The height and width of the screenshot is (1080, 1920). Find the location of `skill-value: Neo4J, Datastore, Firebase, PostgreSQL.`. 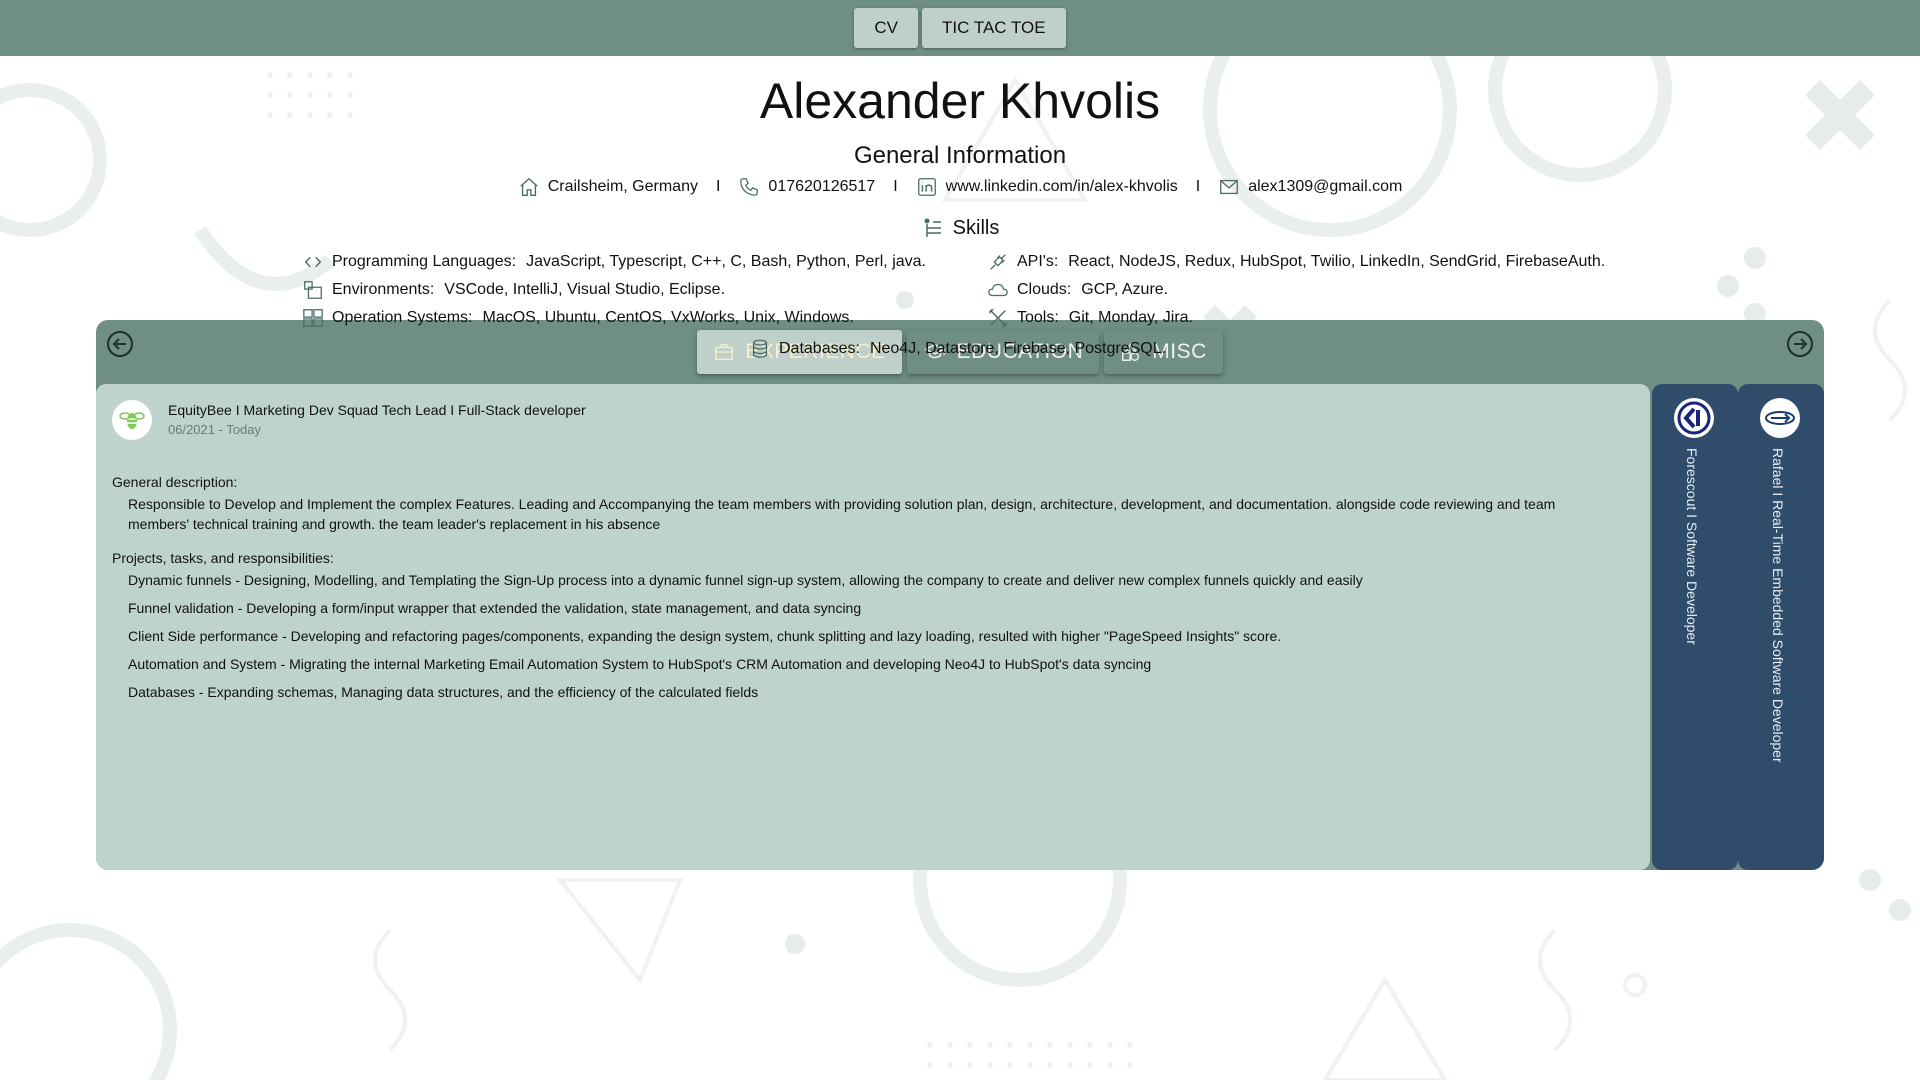

skill-value: Neo4J, Datastore, Firebase, PostgreSQL. is located at coordinates (1018, 348).